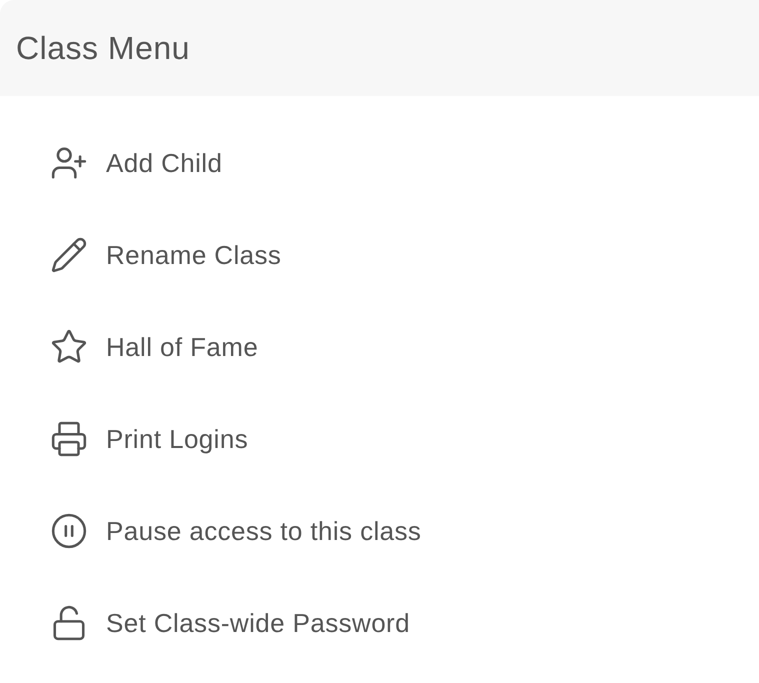  I want to click on menu-title: Class Menu, so click(103, 48).